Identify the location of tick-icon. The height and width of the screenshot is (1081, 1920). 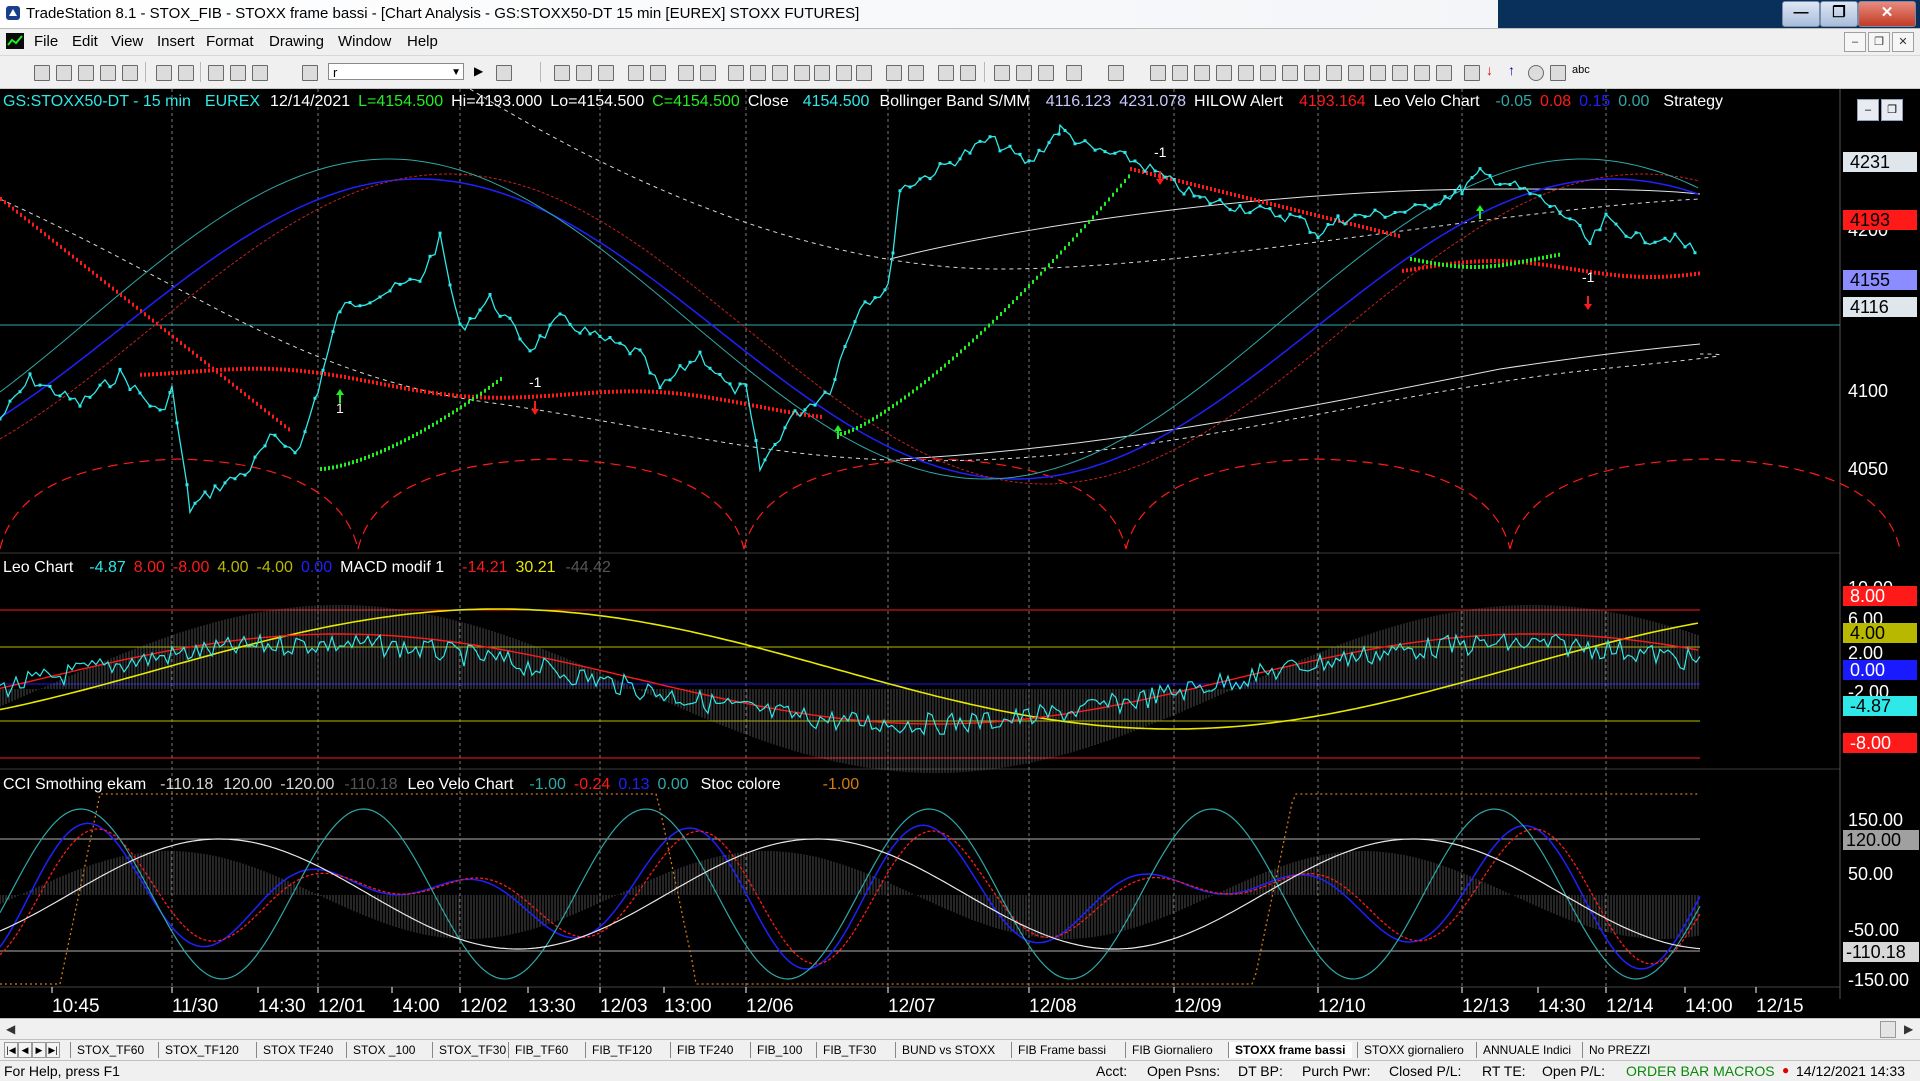
(822, 73).